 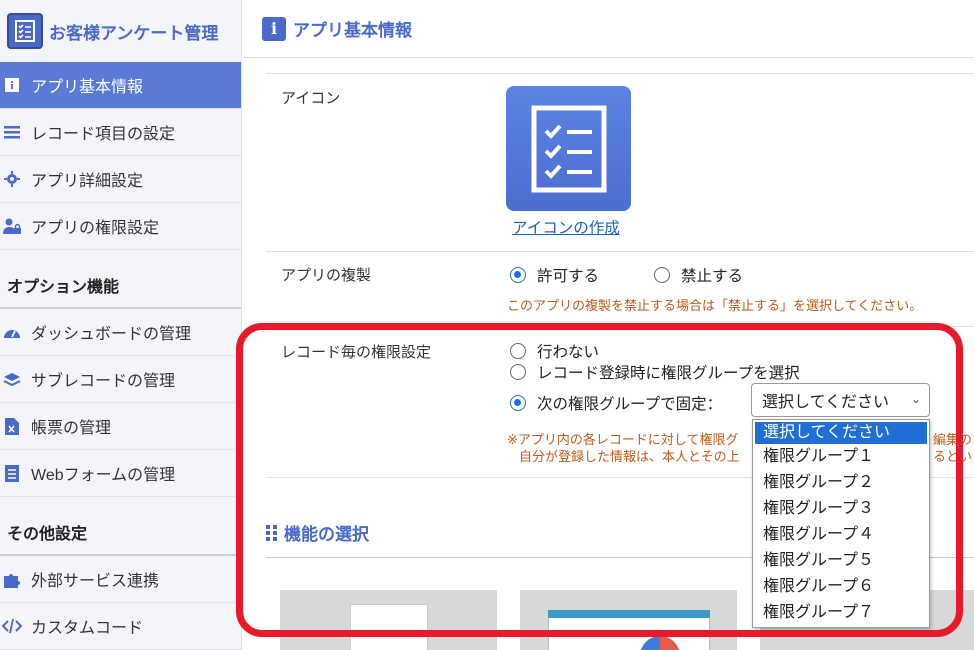 I want to click on permission-note-line2: 自分が登録した情報は、本人とその上, so click(x=629, y=456).